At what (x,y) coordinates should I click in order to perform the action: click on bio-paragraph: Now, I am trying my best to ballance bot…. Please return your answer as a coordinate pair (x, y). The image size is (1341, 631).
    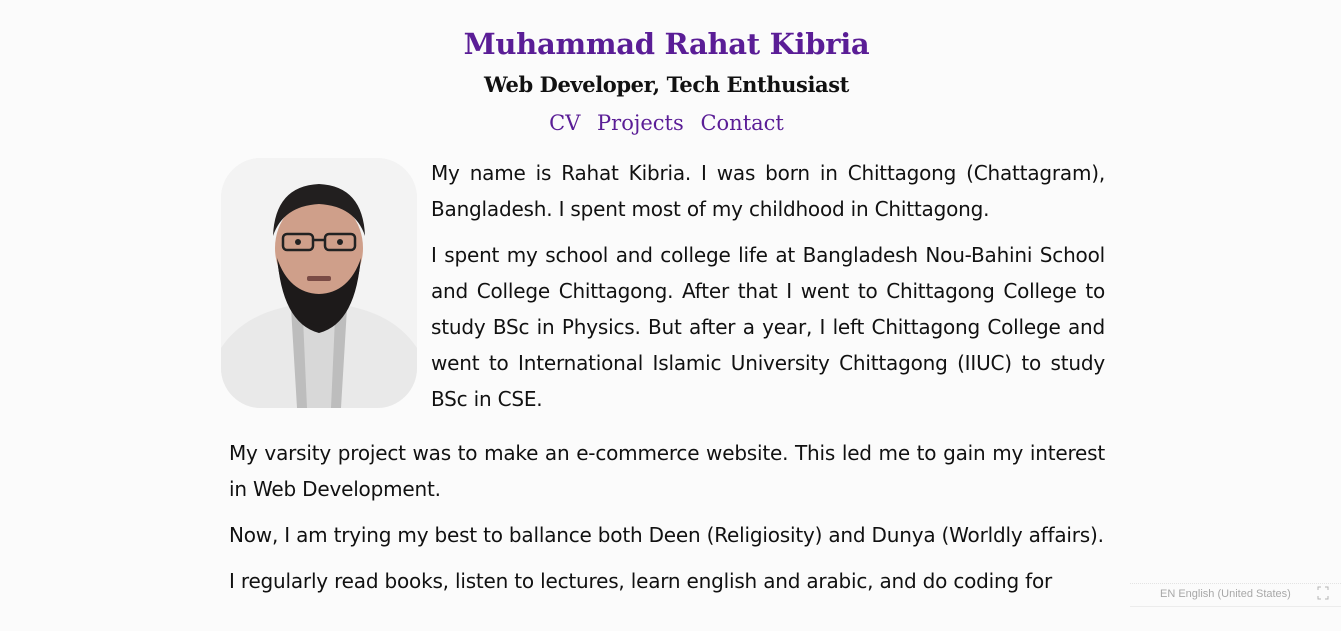
    Looking at the image, I should click on (666, 535).